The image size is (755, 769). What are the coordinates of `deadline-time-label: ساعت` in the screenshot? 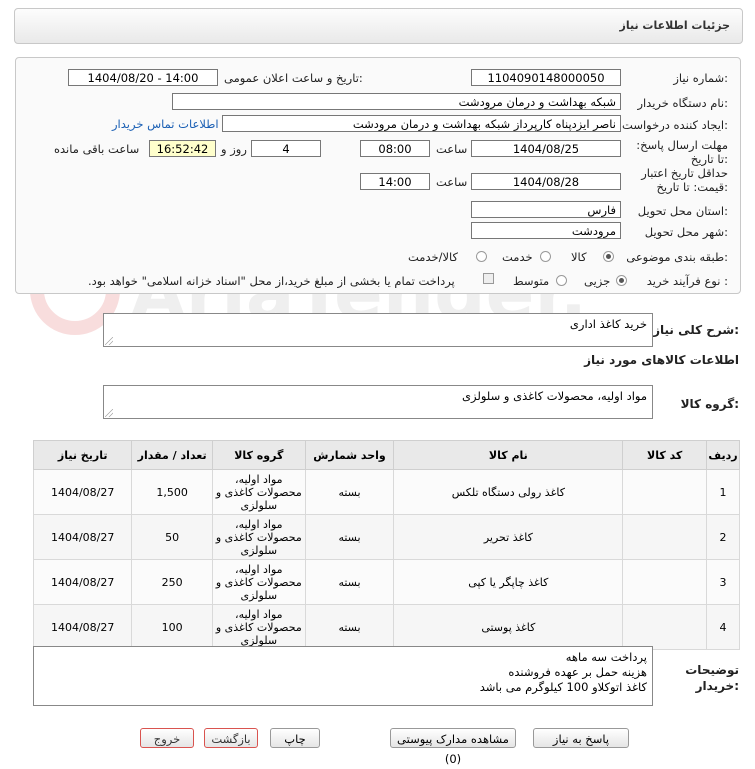 It's located at (452, 149).